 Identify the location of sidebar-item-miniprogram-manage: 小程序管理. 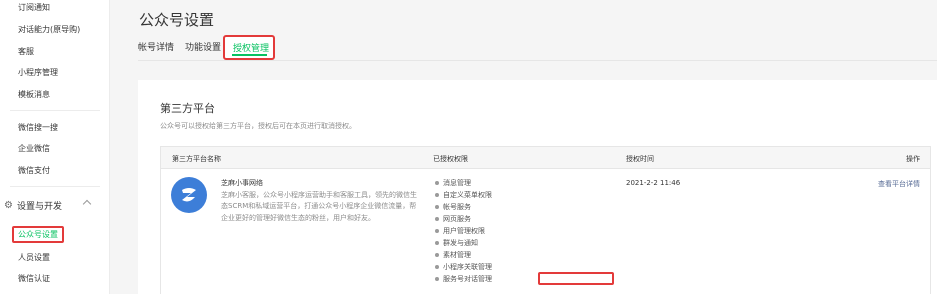
(38, 72).